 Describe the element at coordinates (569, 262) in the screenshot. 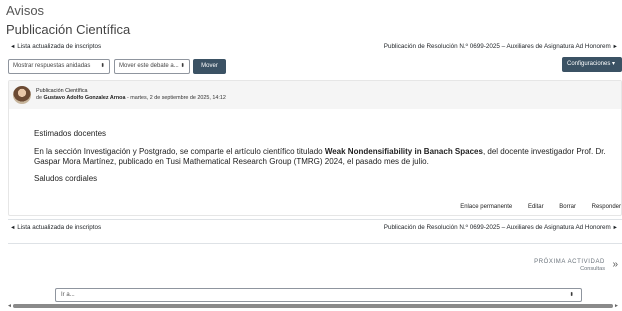

I see `next-activity-label: PRÓXIMA ACTIVIDAD` at that location.